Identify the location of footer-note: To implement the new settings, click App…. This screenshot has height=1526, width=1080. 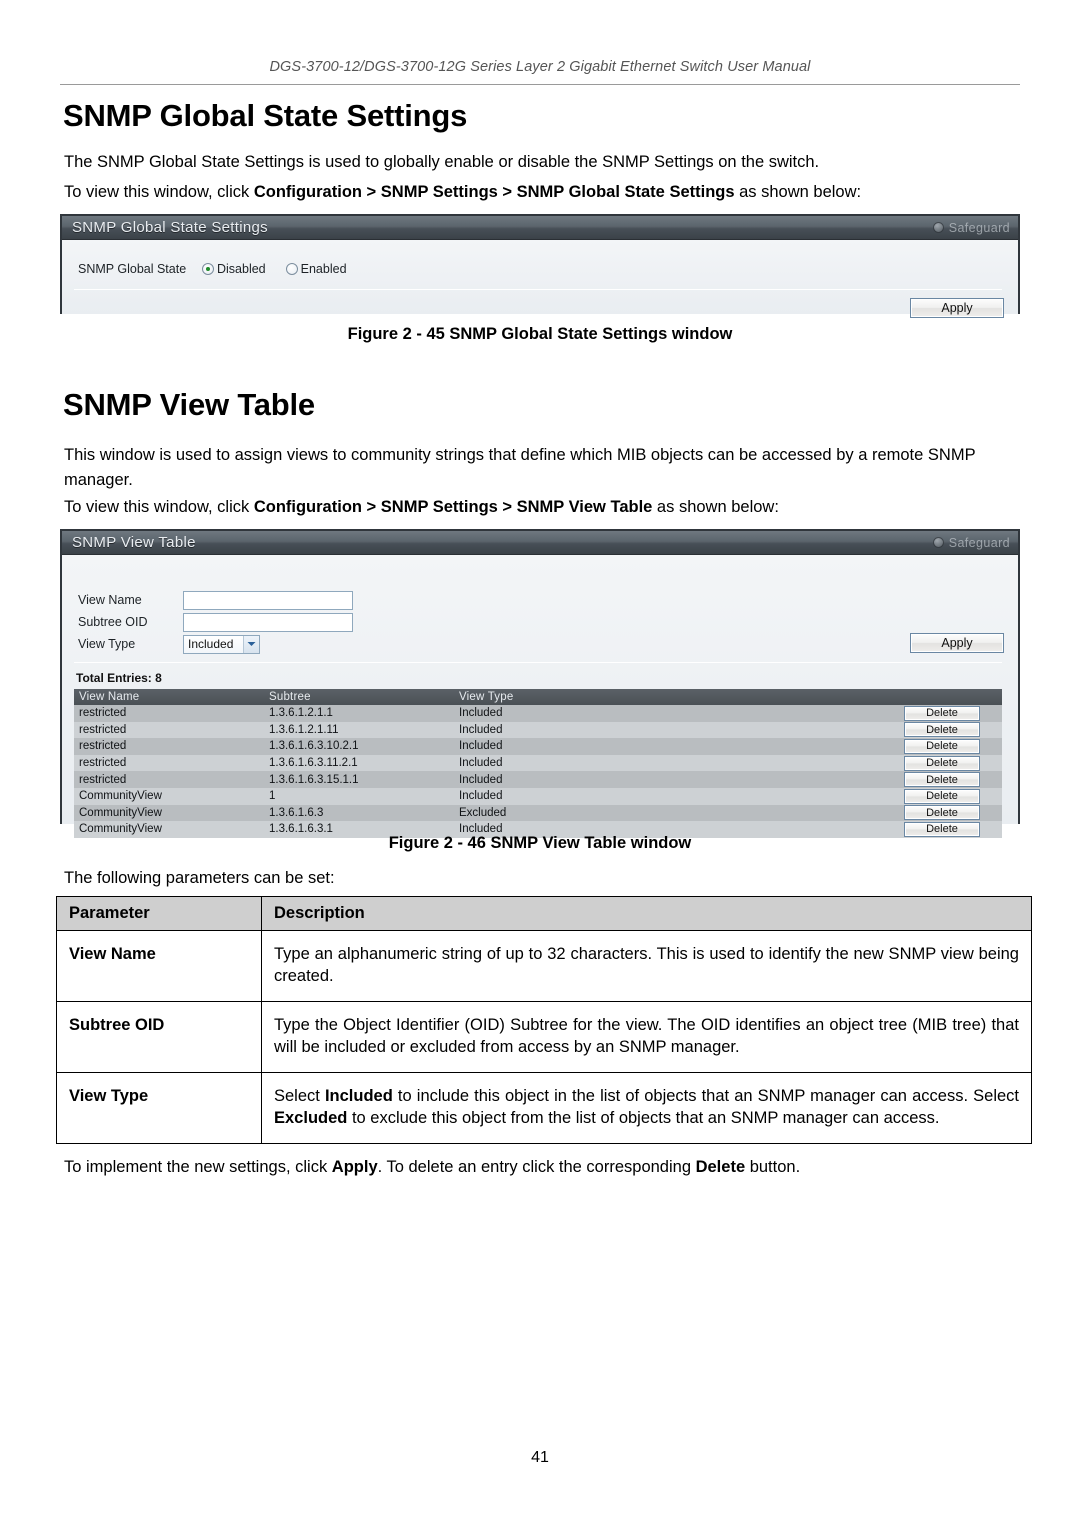
(544, 1167).